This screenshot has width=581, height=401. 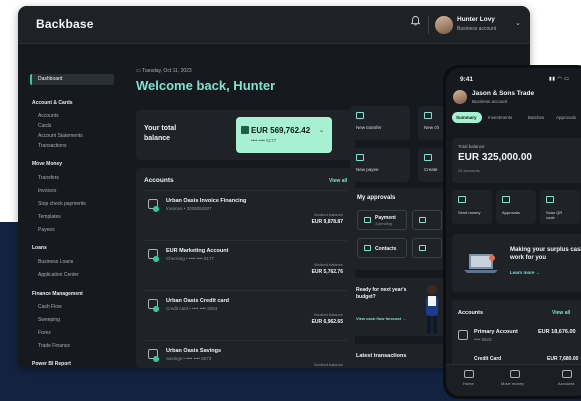 What do you see at coordinates (469, 170) in the screenshot?
I see `balance-sub: 24 accounts` at bounding box center [469, 170].